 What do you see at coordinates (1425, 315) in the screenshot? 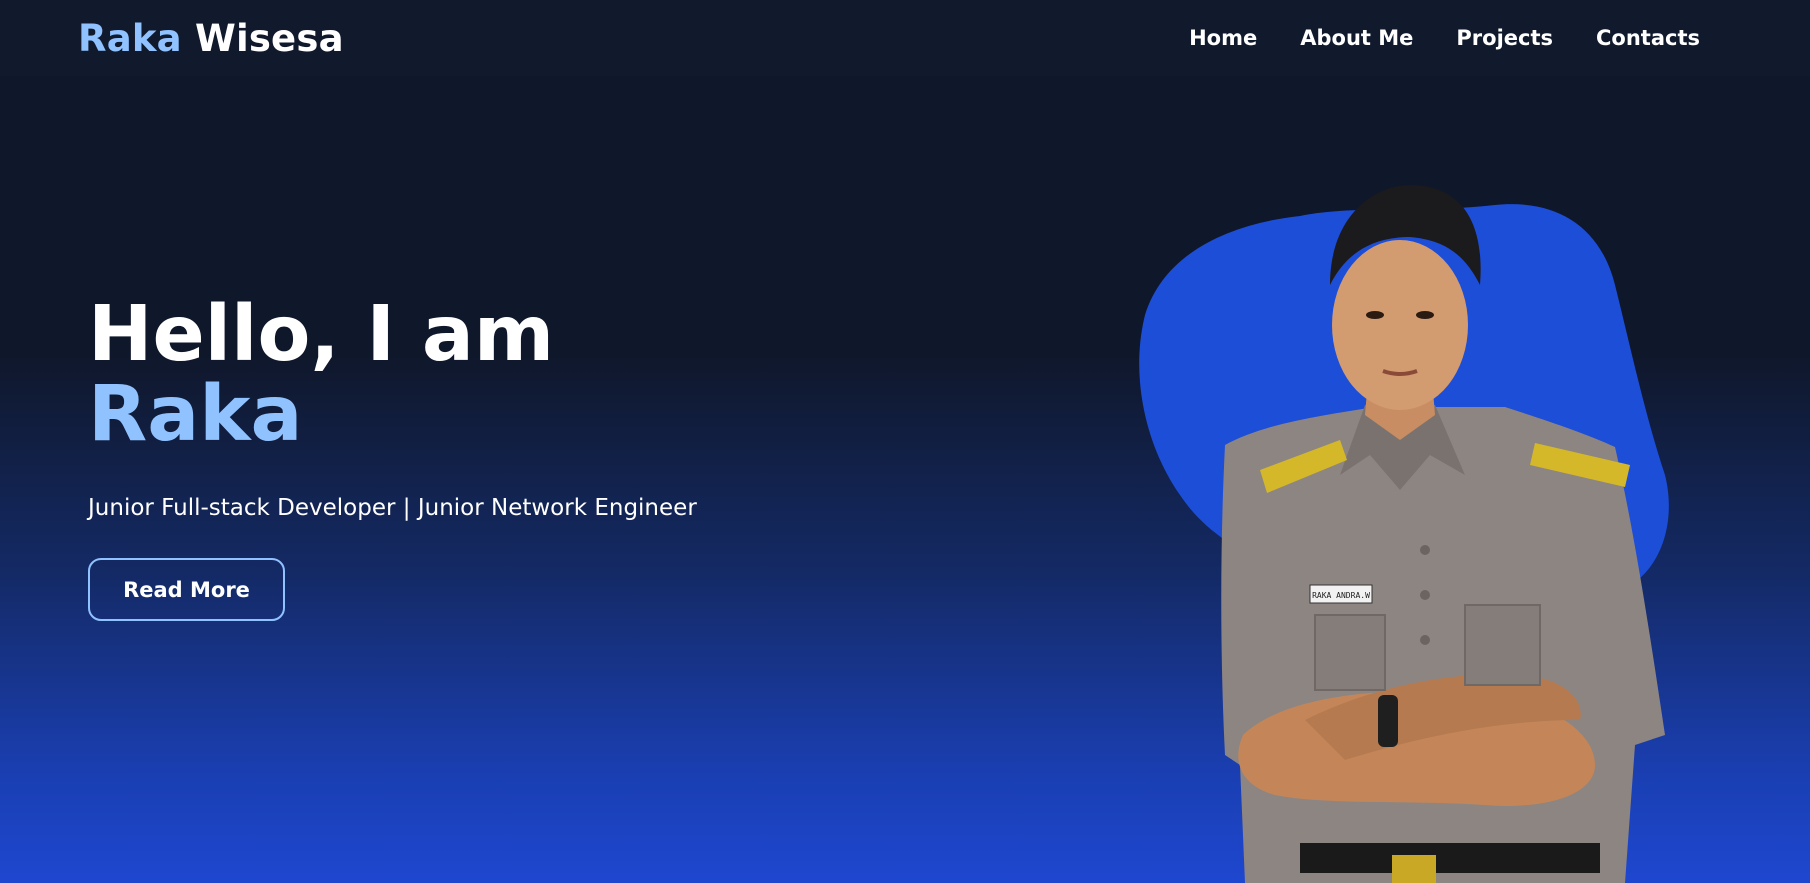
I see `portrait-eye-right` at bounding box center [1425, 315].